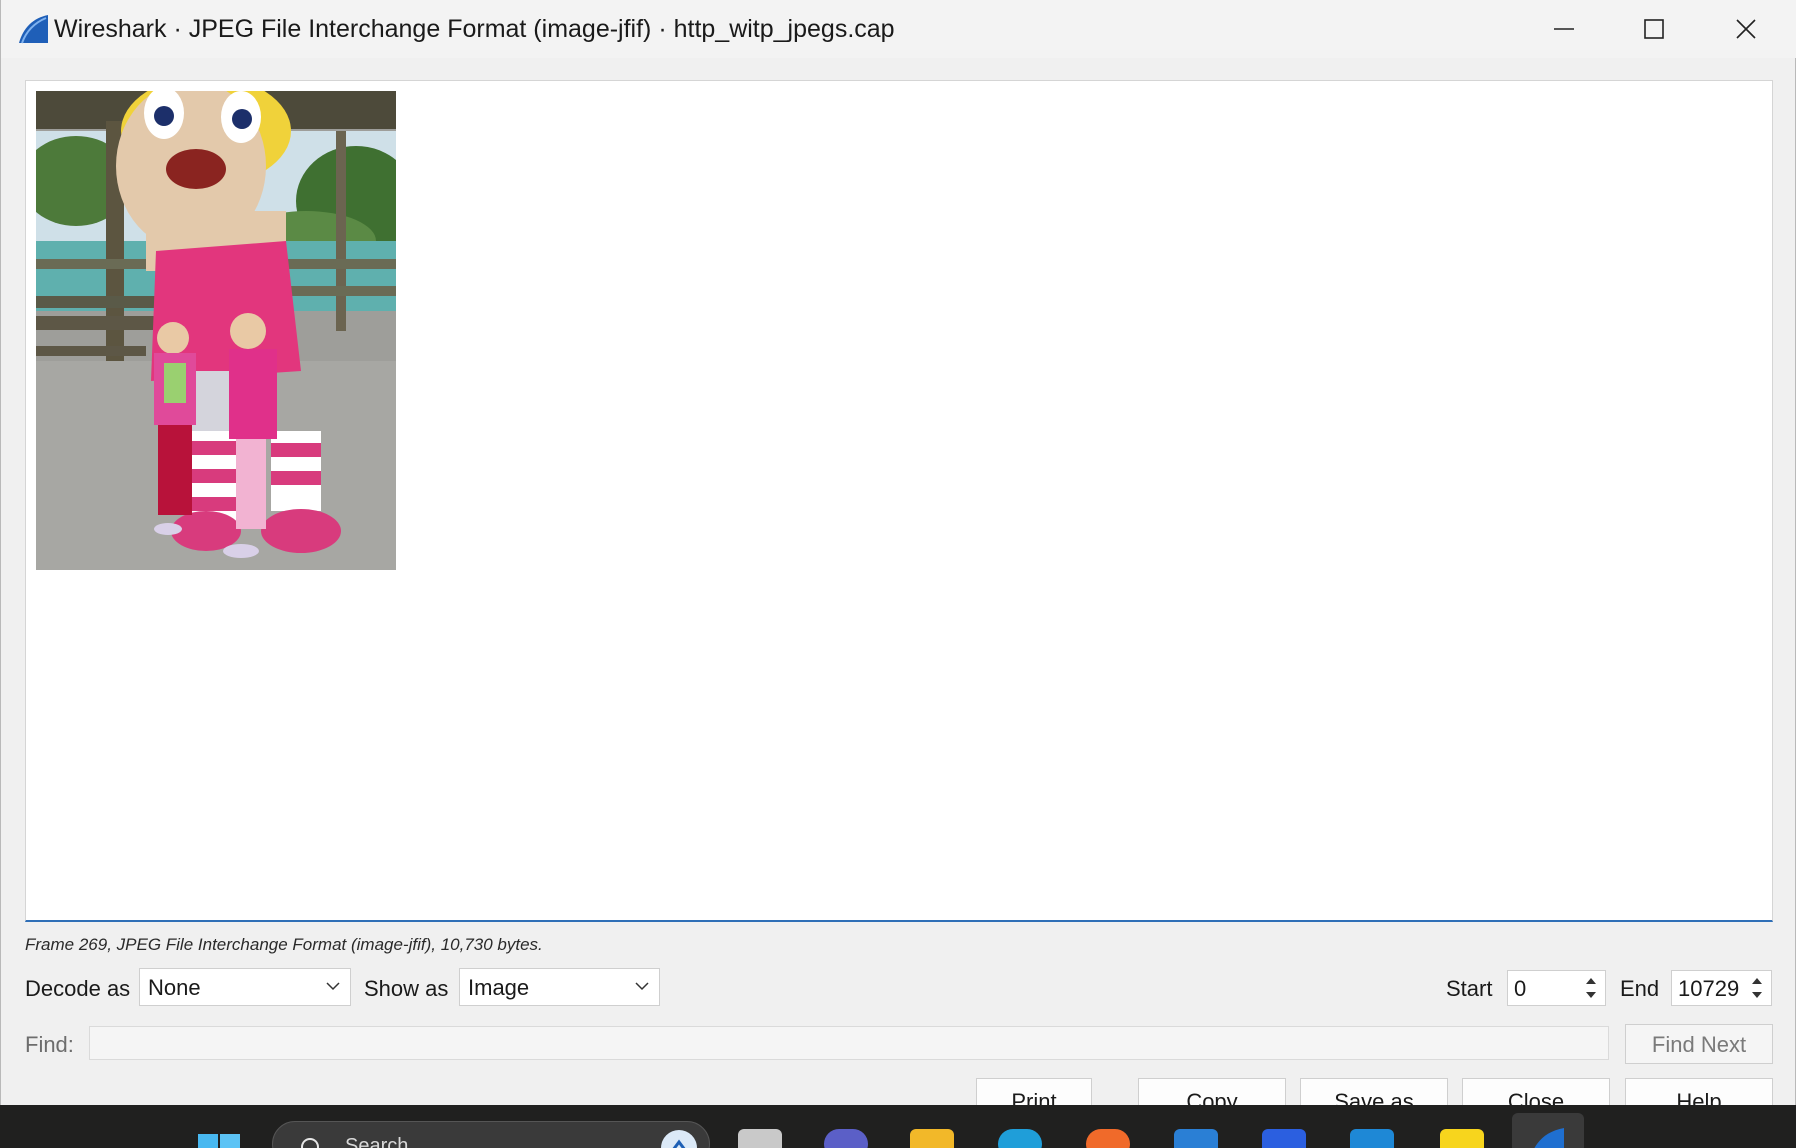 The height and width of the screenshot is (1148, 1796). What do you see at coordinates (760, 1138) in the screenshot?
I see `task-view-icon` at bounding box center [760, 1138].